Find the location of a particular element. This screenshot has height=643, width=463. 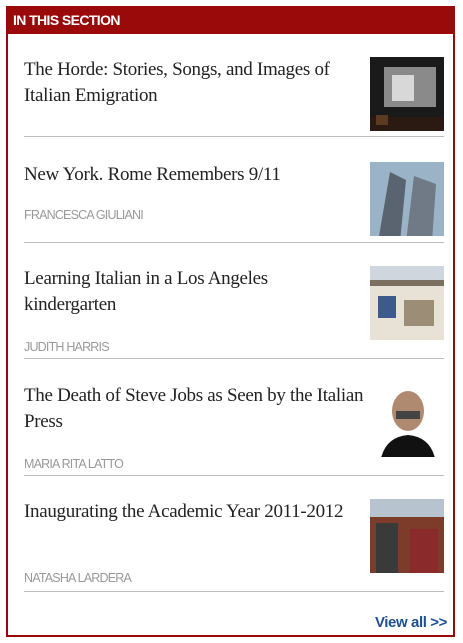

article-author: MARIA RITA LATTO is located at coordinates (74, 464).